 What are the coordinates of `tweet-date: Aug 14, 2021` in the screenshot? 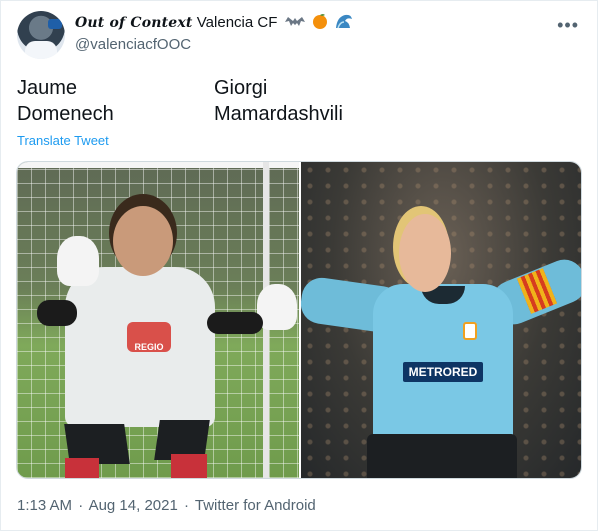 It's located at (133, 505).